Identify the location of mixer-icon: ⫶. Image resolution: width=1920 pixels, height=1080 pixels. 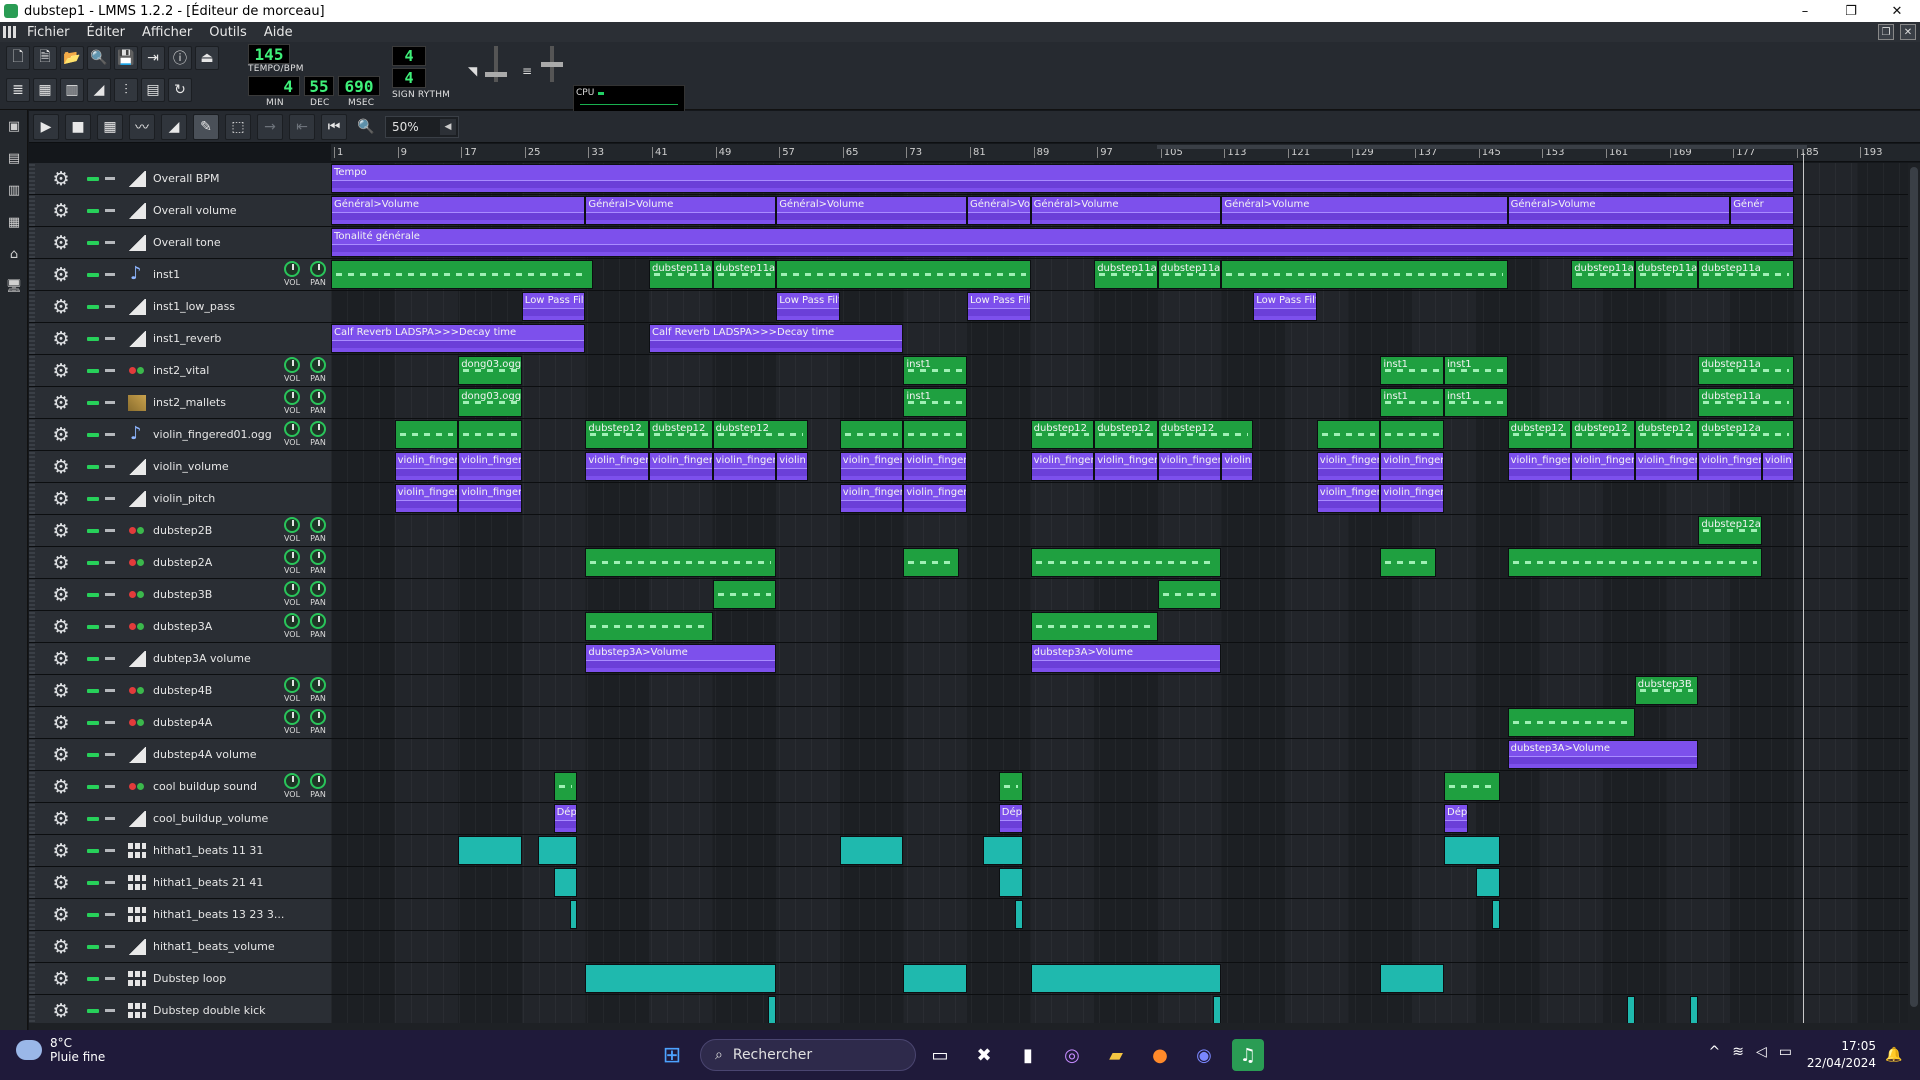
(126, 90).